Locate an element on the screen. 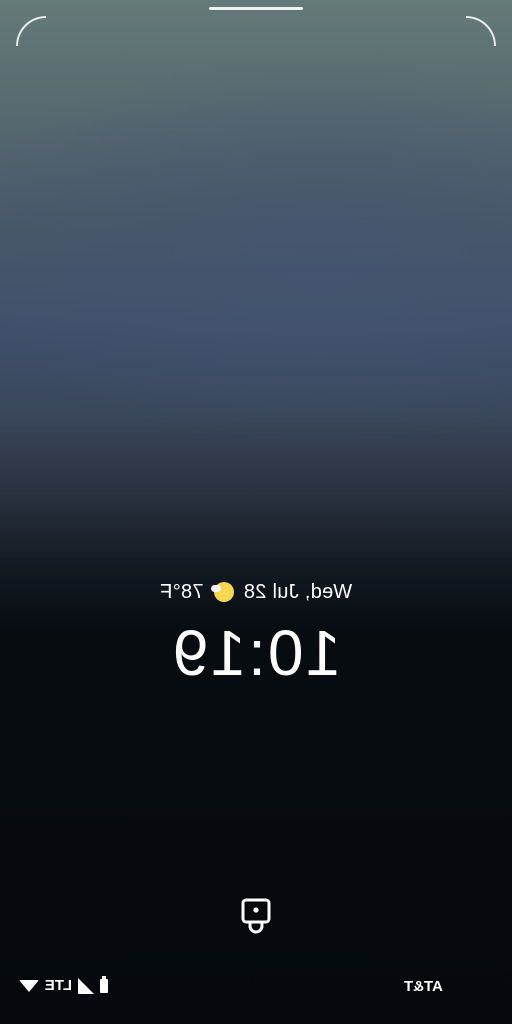 The image size is (512, 1024). top-handle is located at coordinates (256, 8).